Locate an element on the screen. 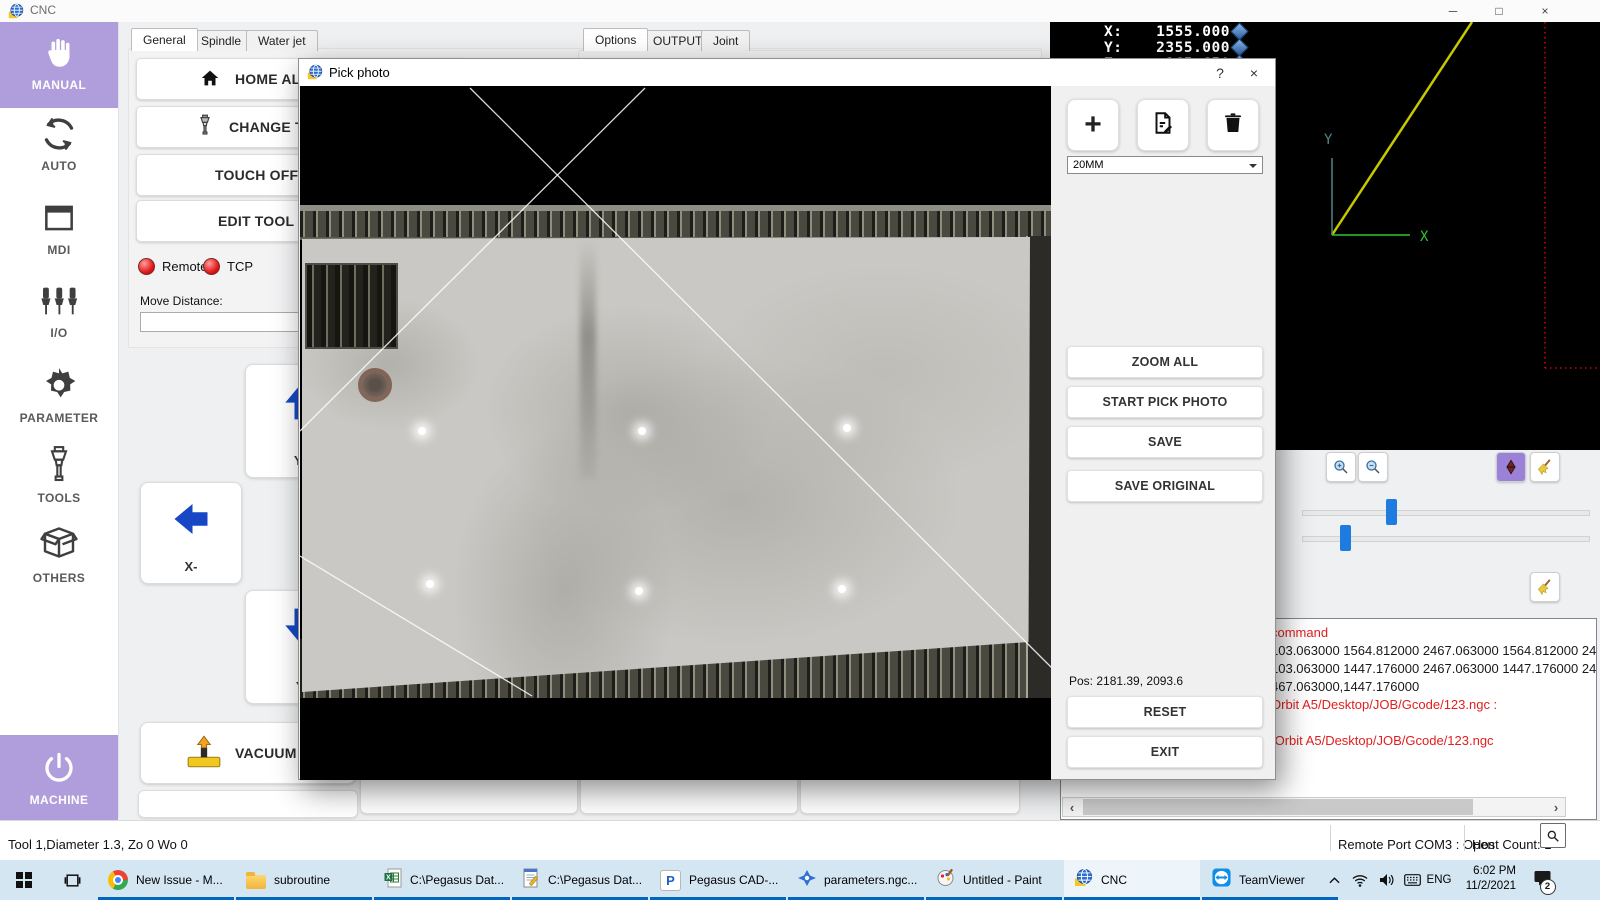  feed-slider-handle is located at coordinates (1391, 512).